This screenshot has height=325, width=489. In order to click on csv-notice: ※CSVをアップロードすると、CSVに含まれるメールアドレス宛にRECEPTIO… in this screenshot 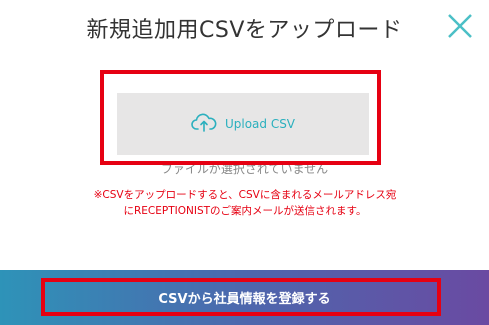, I will do `click(245, 203)`.